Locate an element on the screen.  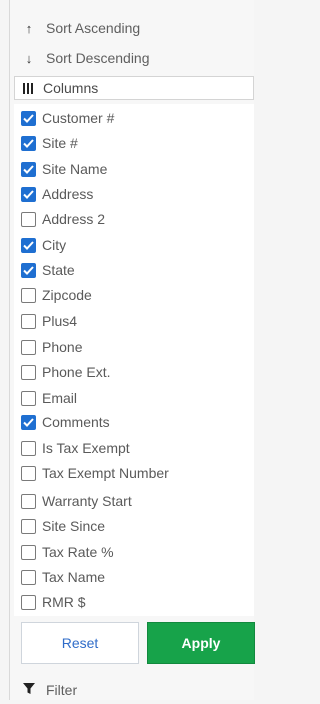
column-option-label: Customer # is located at coordinates (78, 118).